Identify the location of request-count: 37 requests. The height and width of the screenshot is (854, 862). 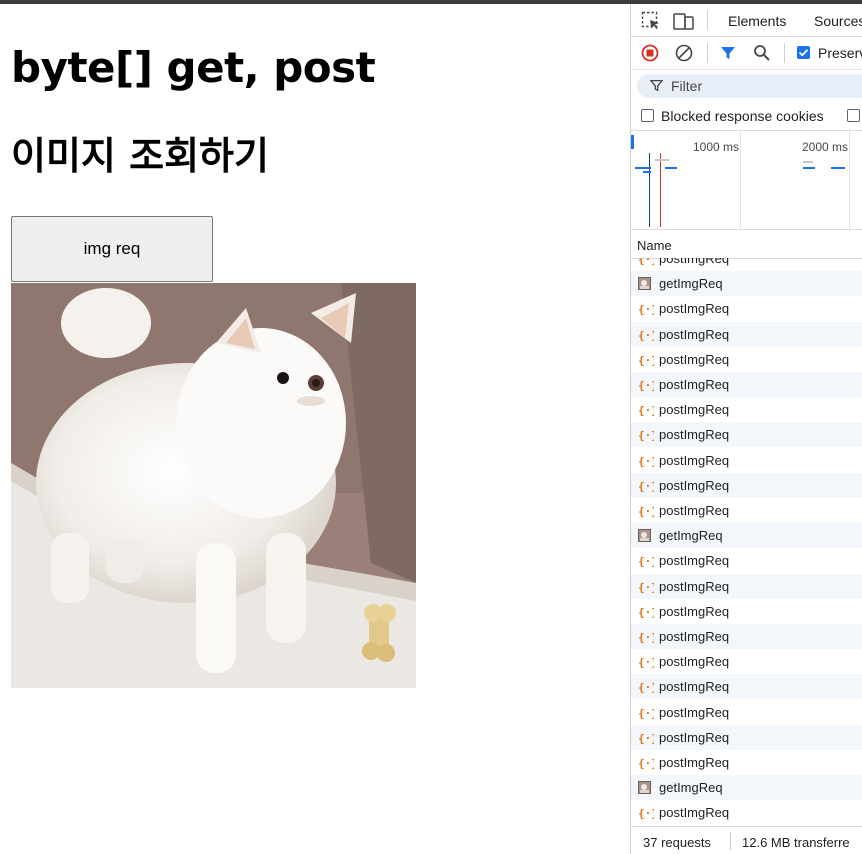
(677, 842).